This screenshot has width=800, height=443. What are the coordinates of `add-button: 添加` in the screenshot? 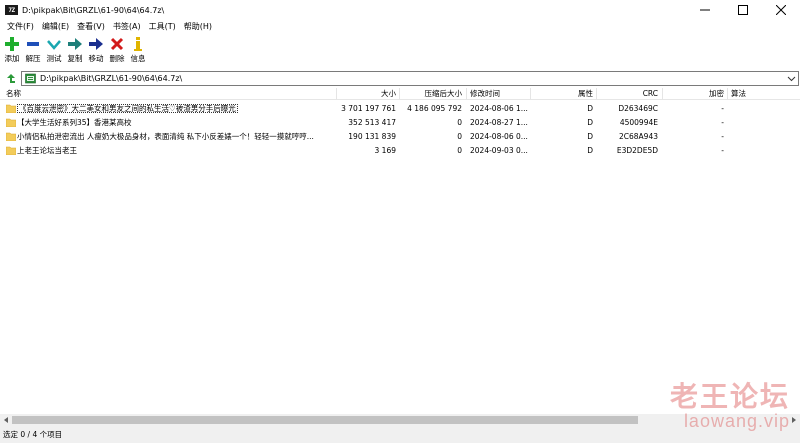 It's located at (12, 51).